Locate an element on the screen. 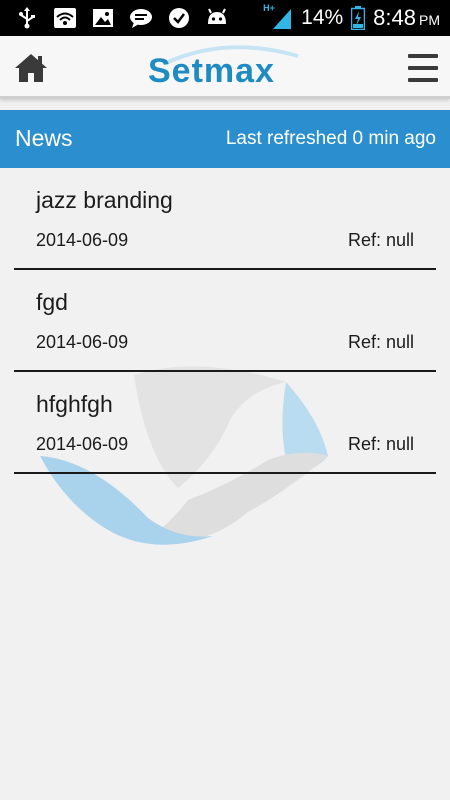 This screenshot has width=450, height=800. menu-button is located at coordinates (423, 68).